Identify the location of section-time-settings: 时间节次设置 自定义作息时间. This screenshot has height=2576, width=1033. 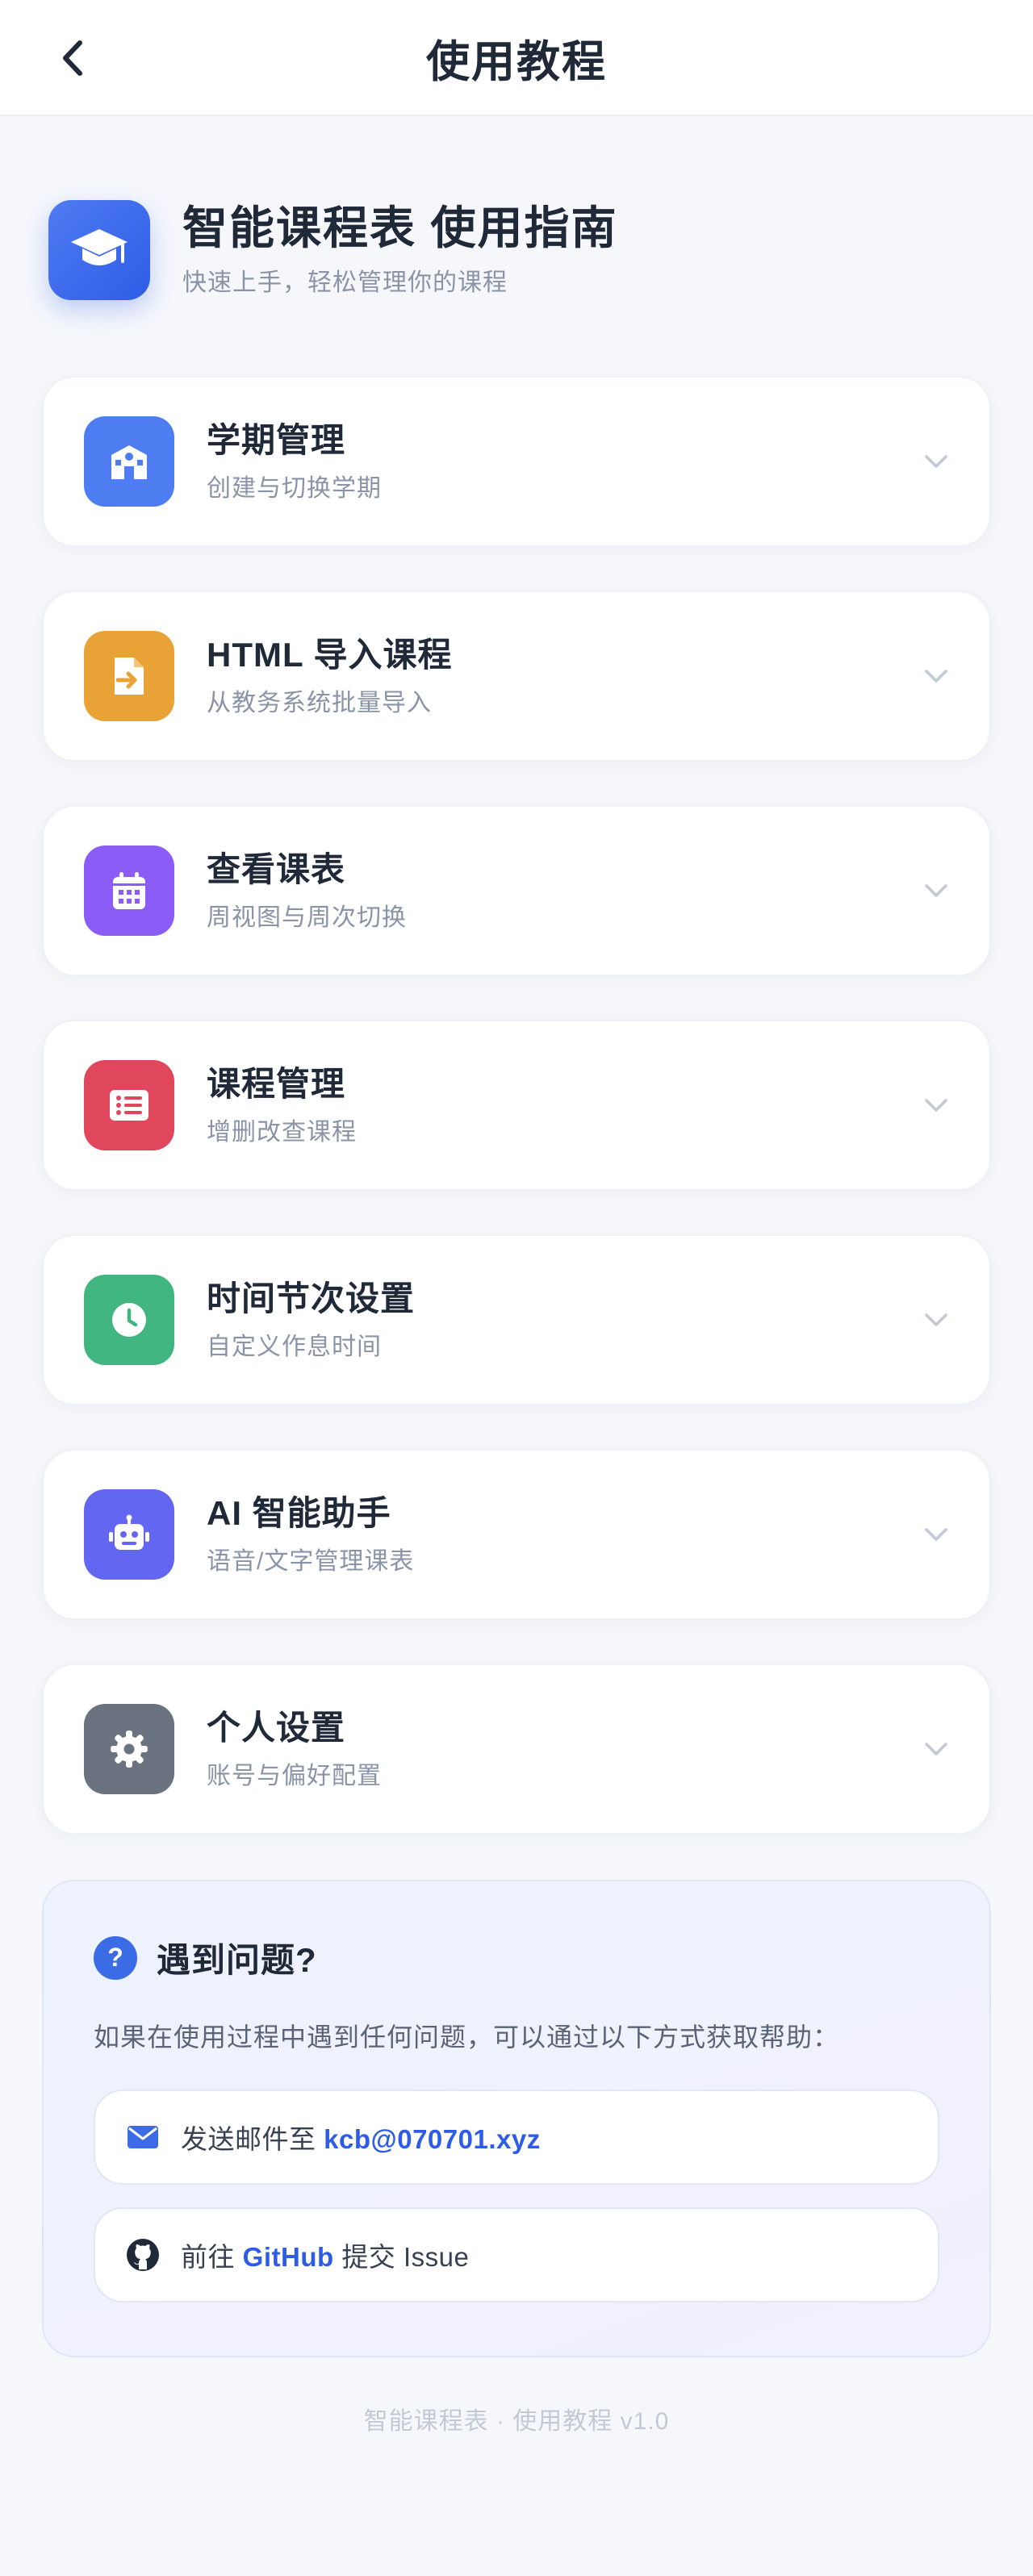
(516, 1319).